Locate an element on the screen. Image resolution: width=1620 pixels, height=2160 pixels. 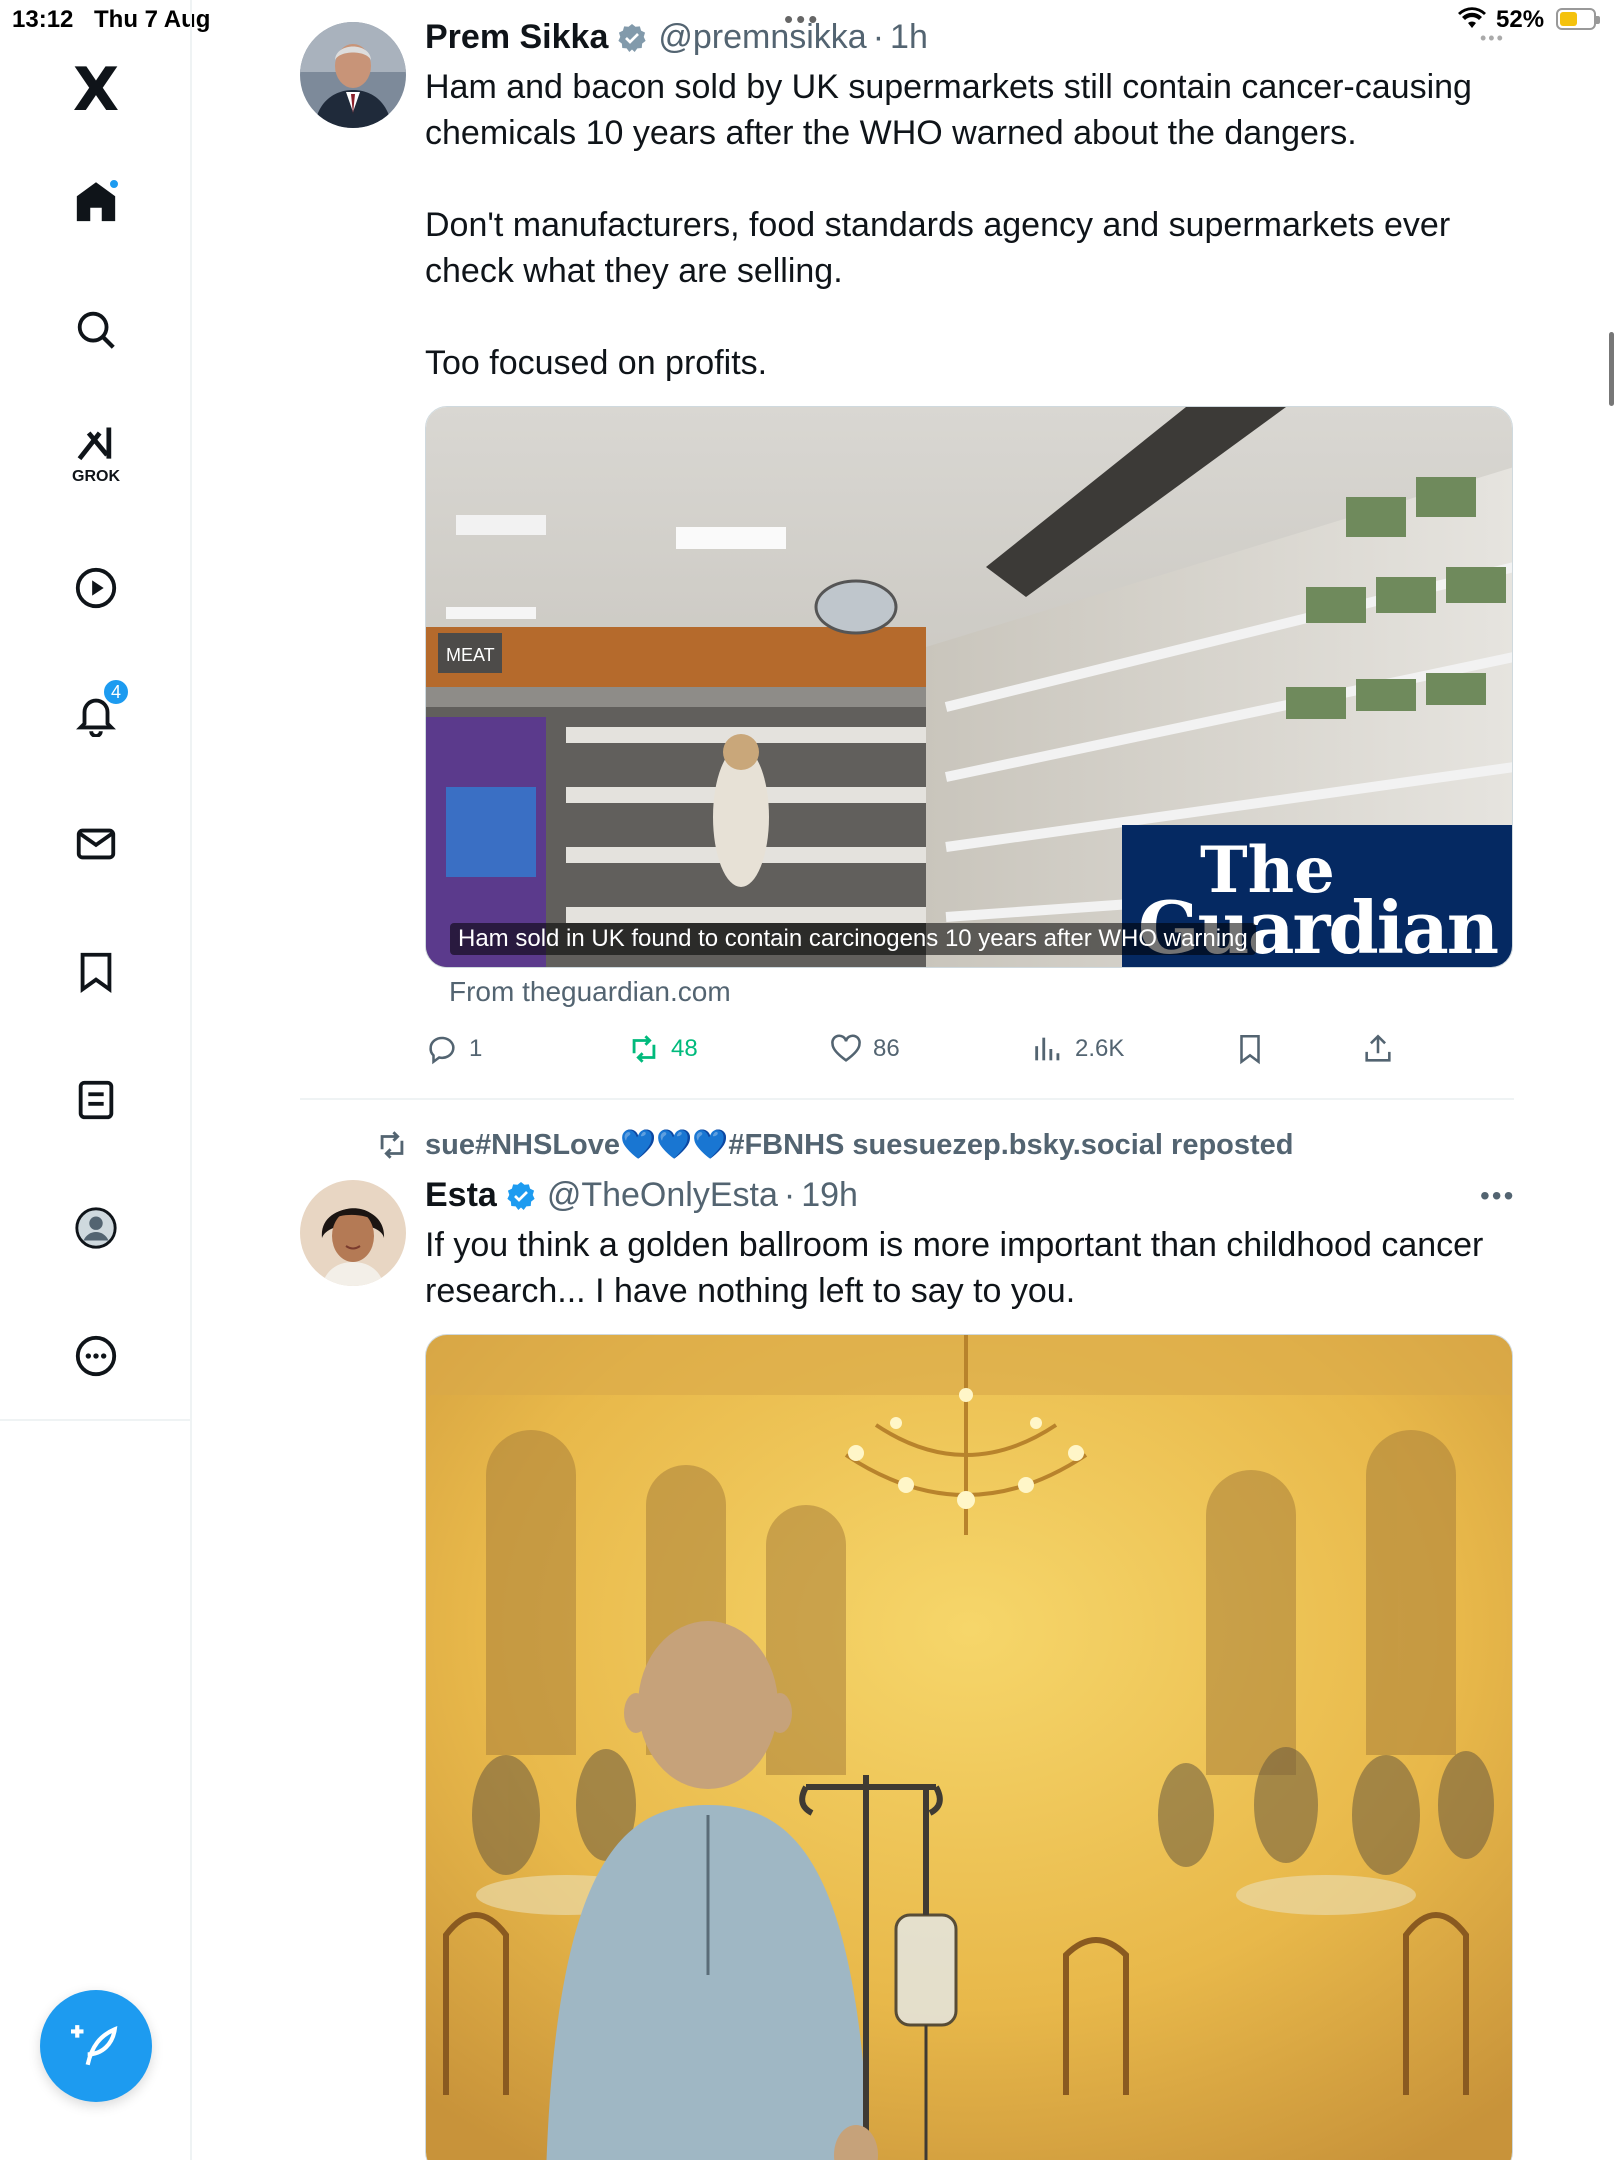
video-icon is located at coordinates (96, 588).